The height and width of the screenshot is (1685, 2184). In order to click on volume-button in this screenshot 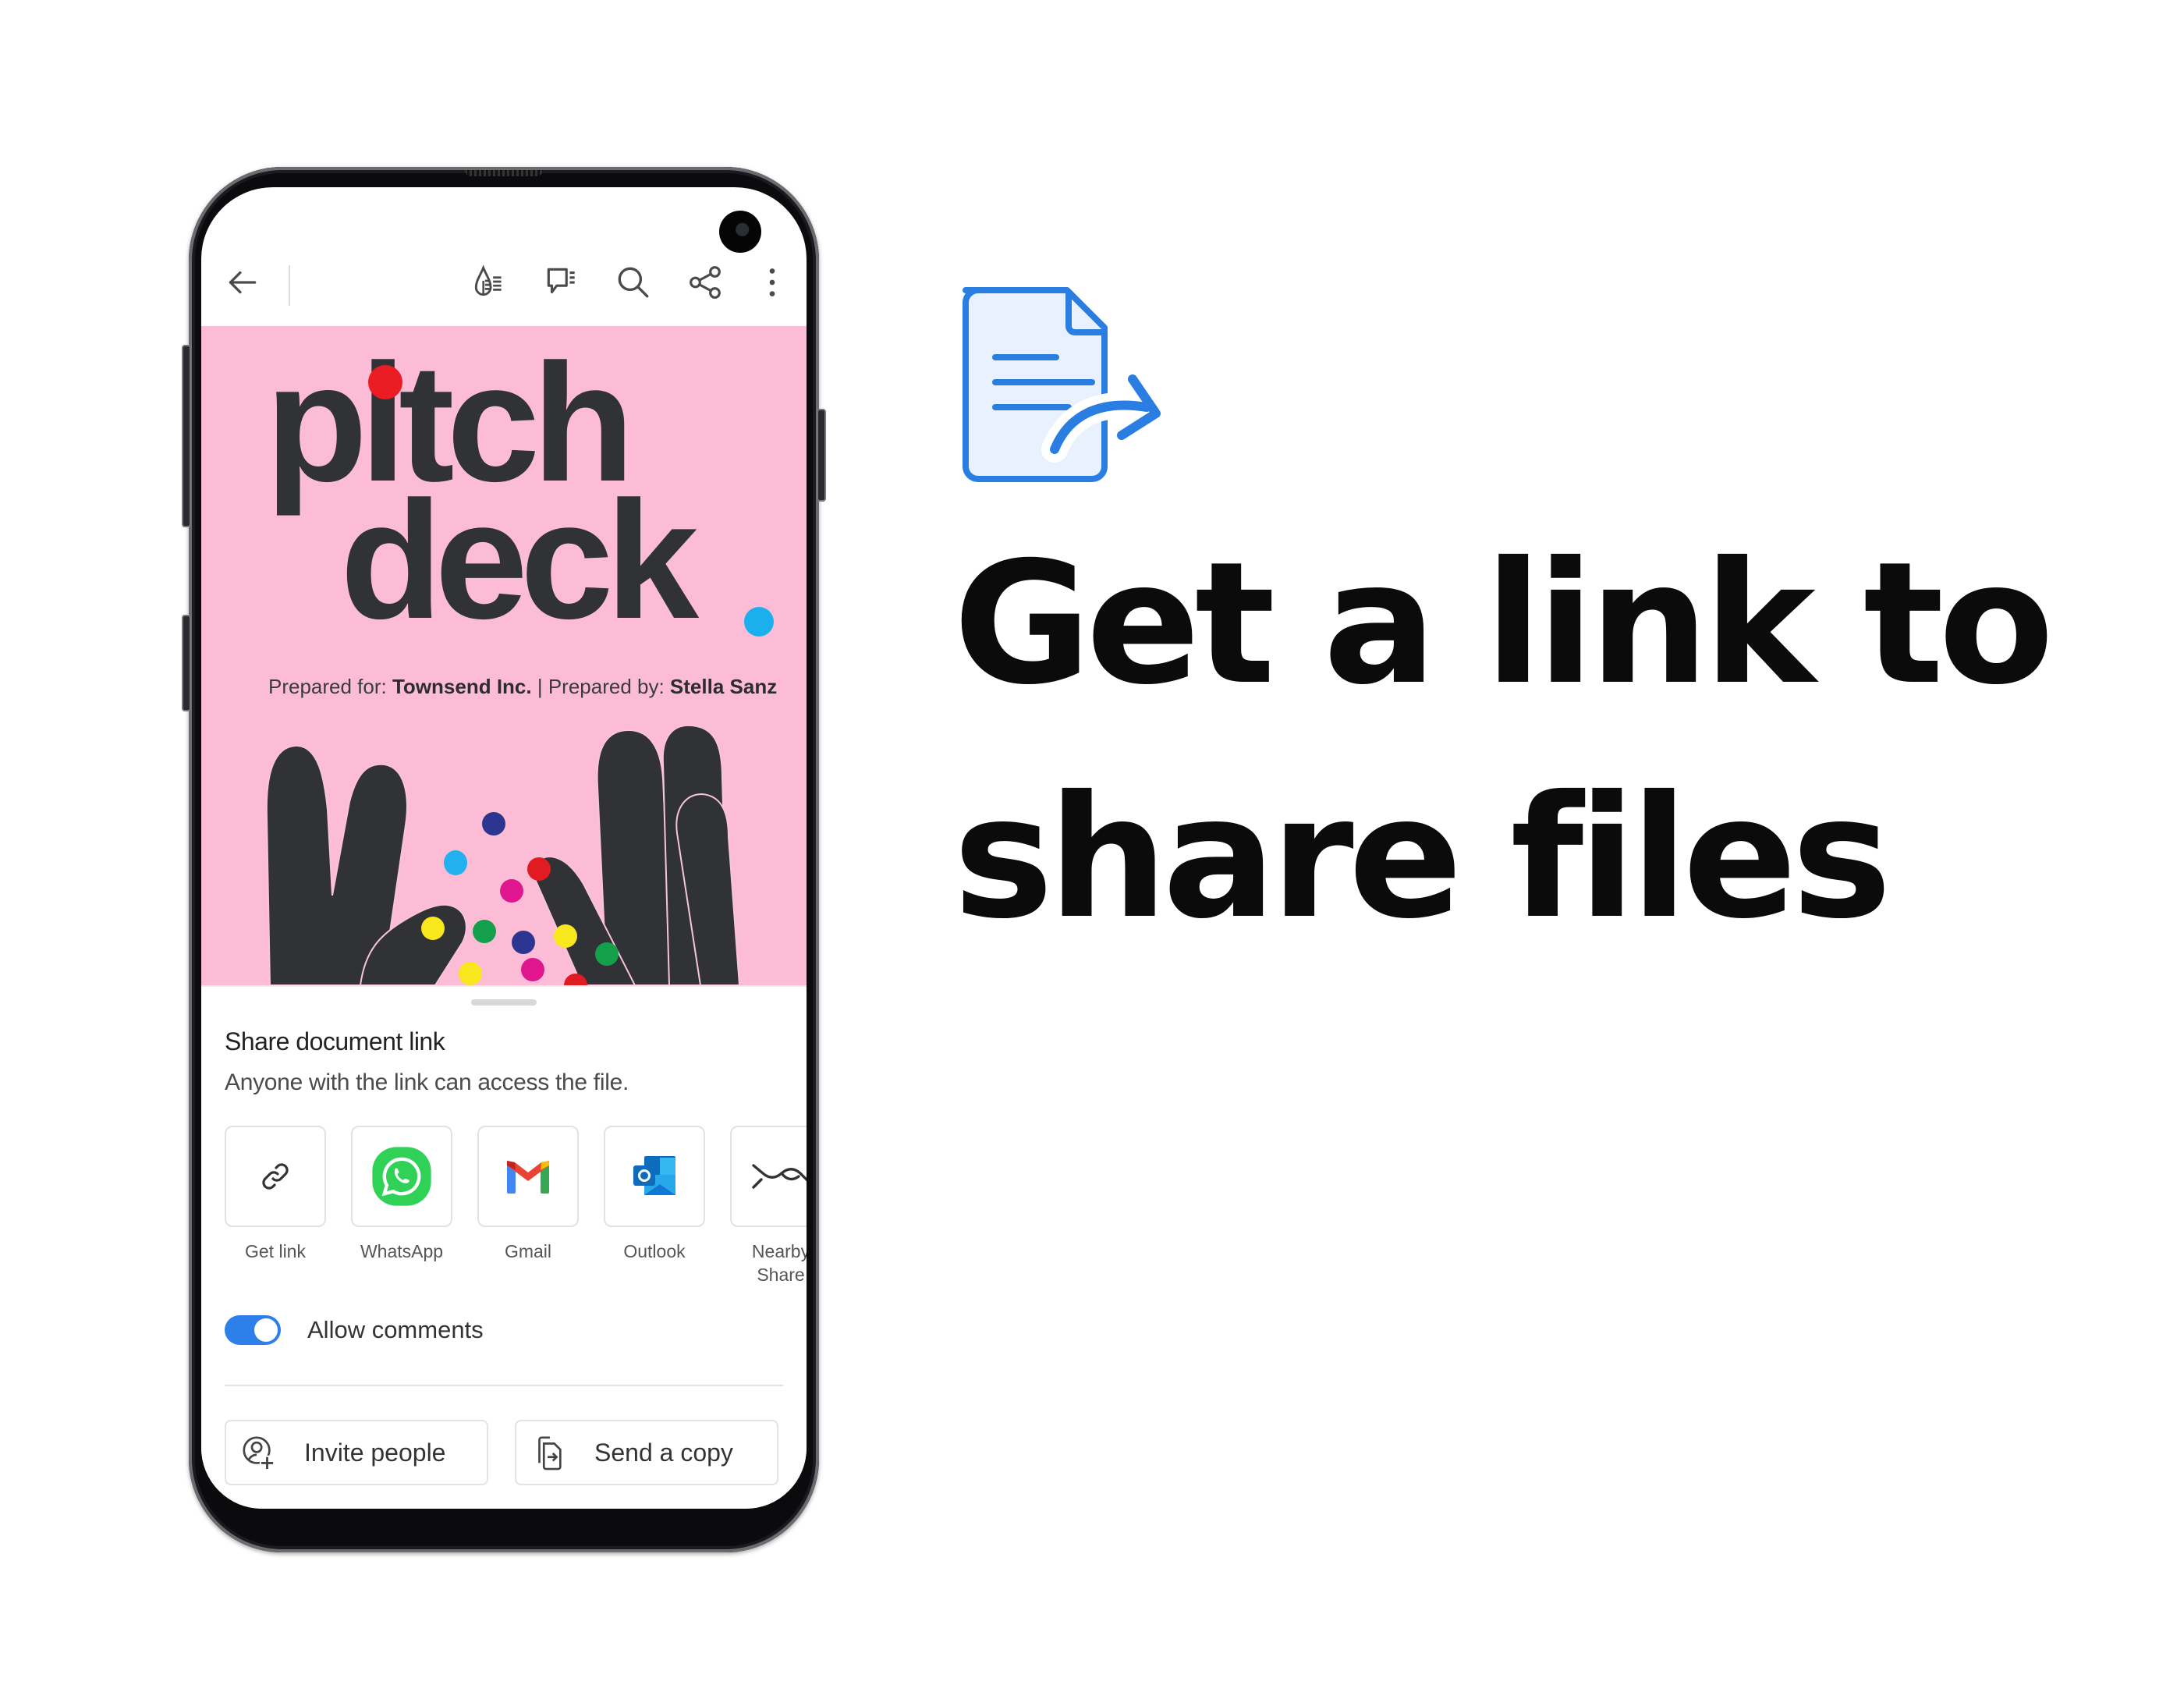, I will do `click(187, 436)`.